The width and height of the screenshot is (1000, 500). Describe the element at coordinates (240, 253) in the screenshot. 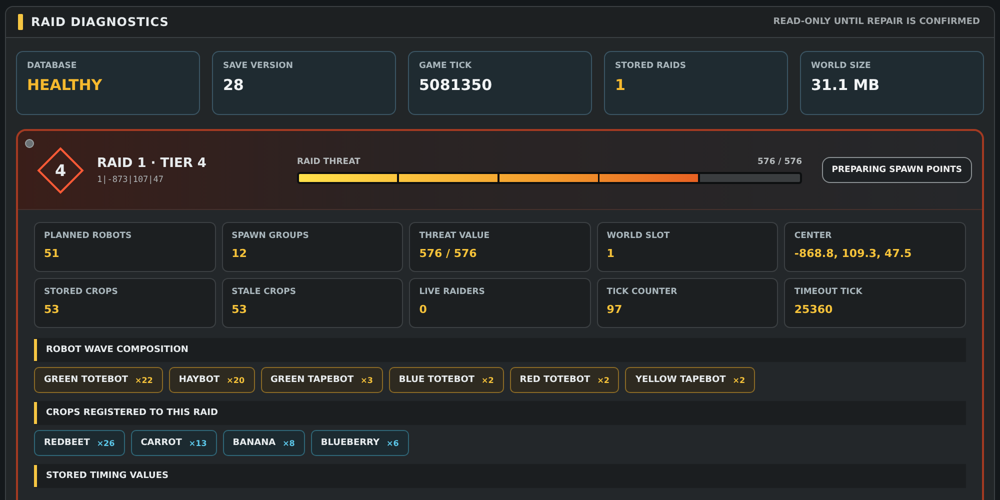

I see `stat-value: 12` at that location.